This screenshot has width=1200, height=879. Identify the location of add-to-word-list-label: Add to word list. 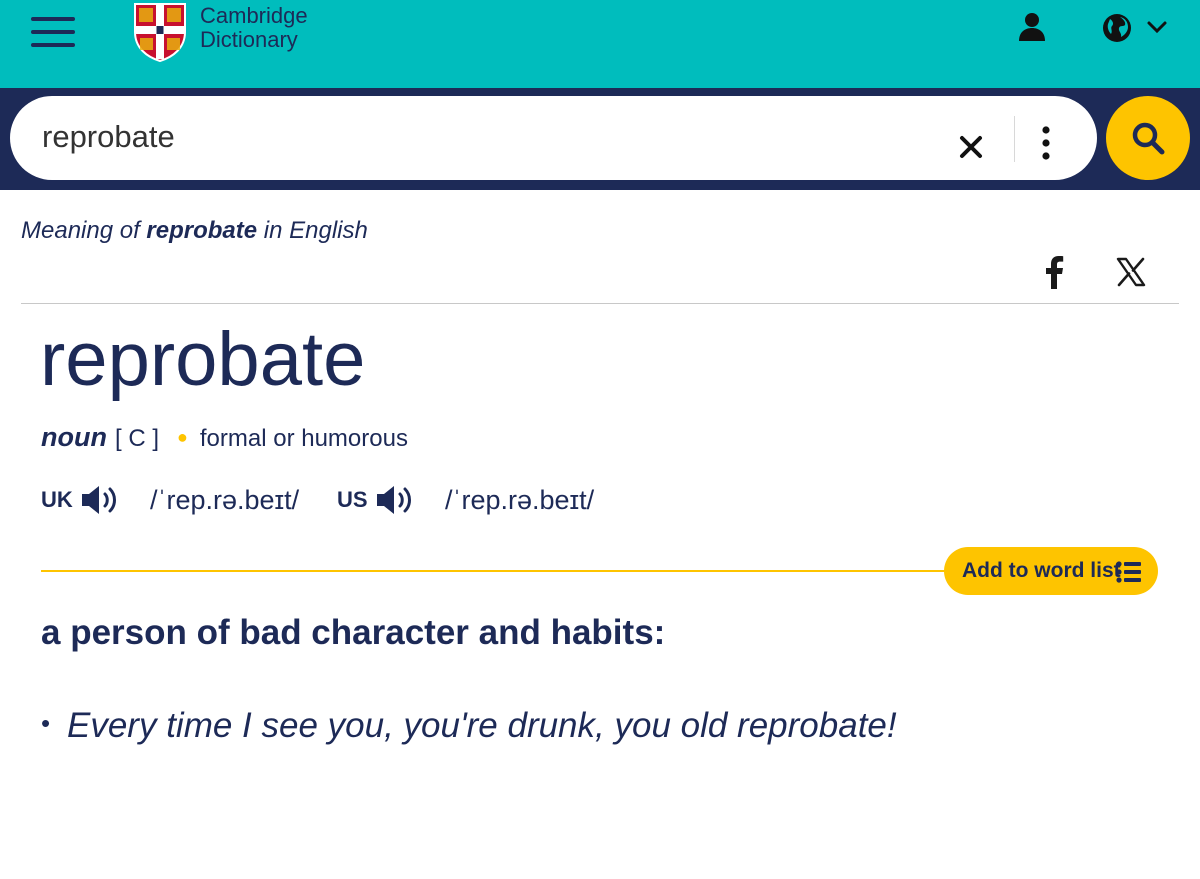
(1041, 570).